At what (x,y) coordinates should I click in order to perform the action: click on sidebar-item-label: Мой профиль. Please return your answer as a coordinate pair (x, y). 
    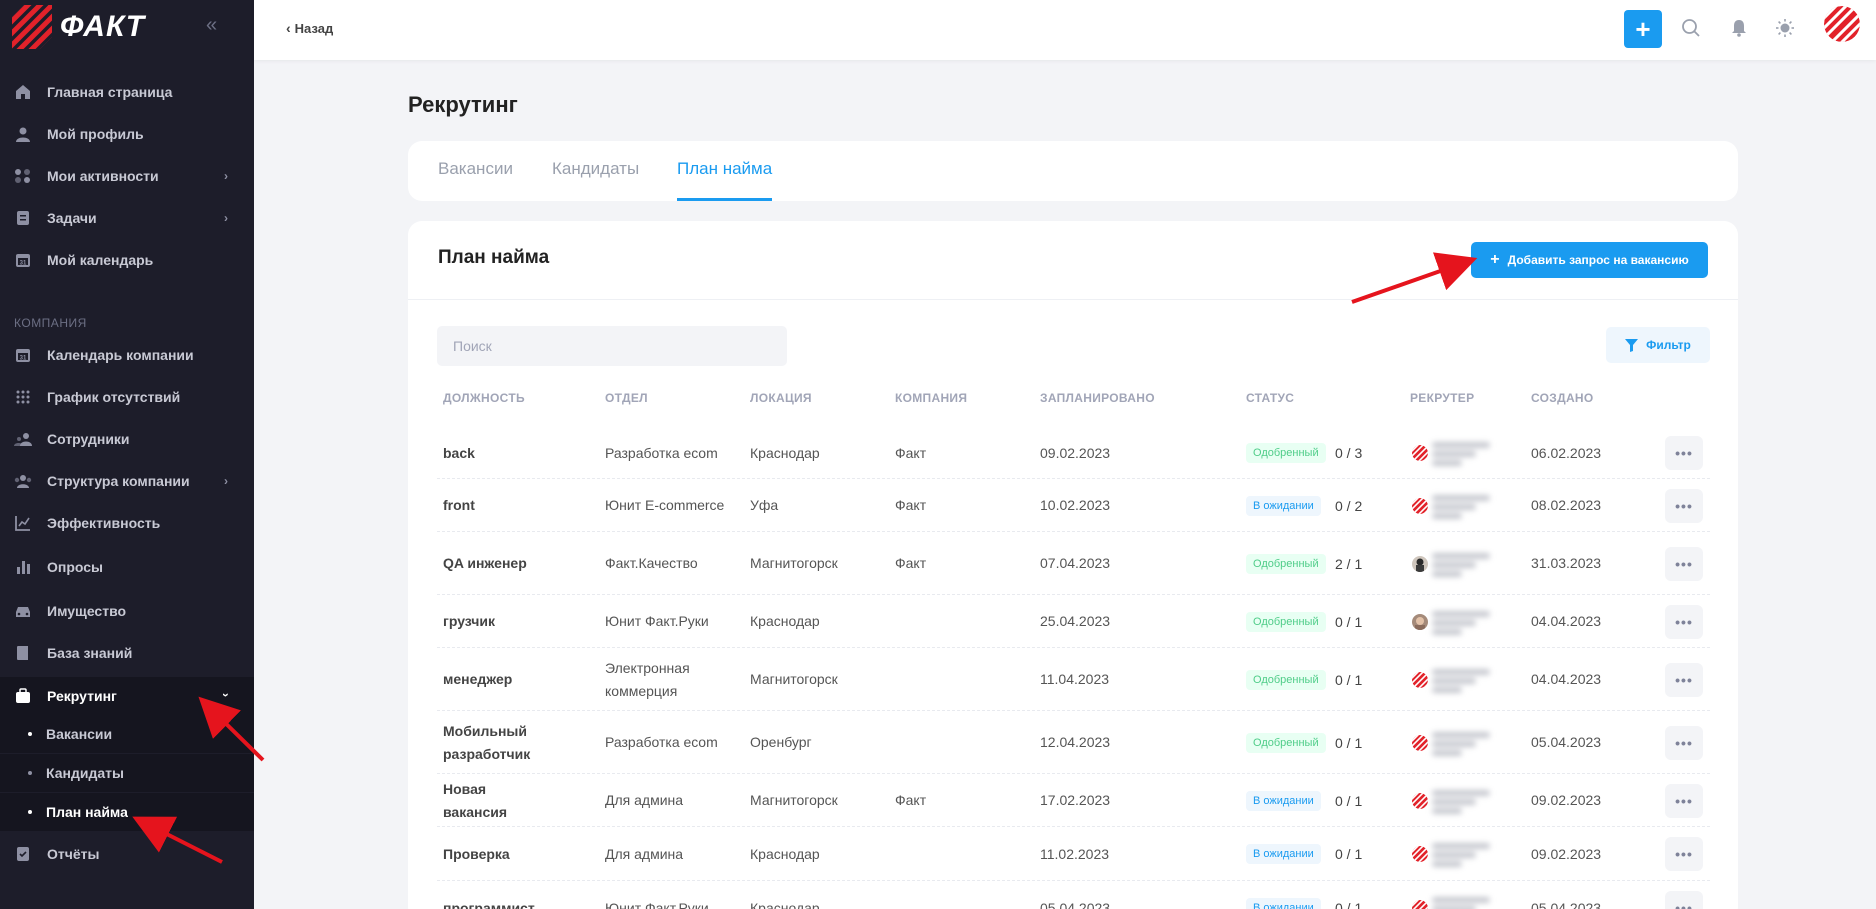
    Looking at the image, I should click on (95, 134).